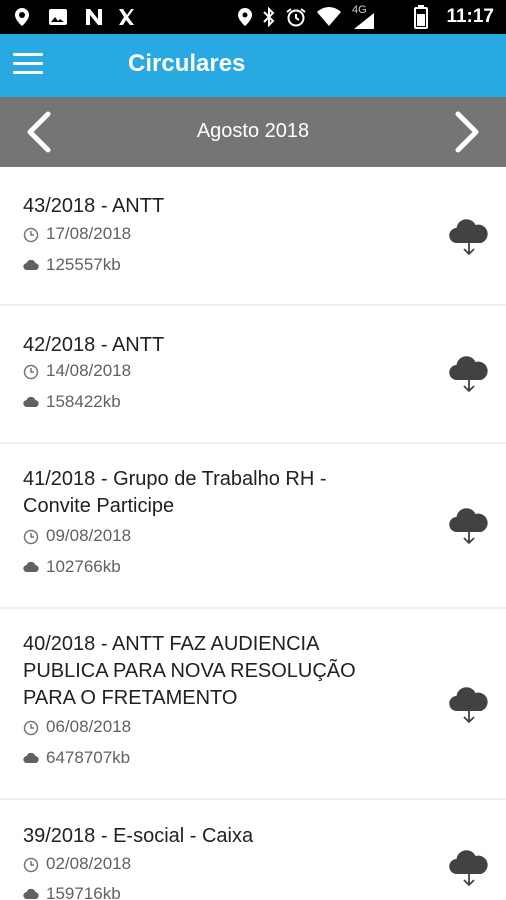  What do you see at coordinates (58, 17) in the screenshot?
I see `gallery-icon` at bounding box center [58, 17].